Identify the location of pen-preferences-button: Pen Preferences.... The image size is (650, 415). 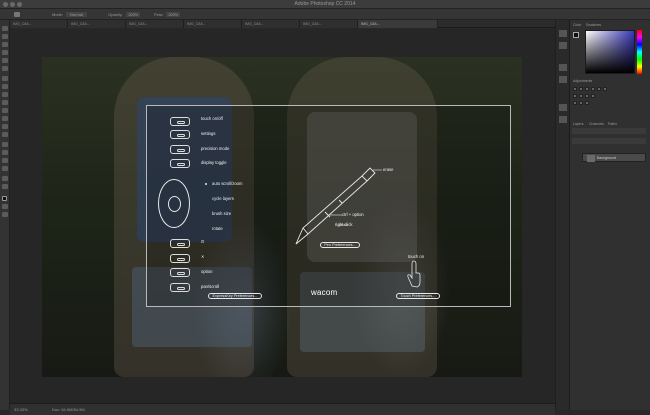
(340, 245).